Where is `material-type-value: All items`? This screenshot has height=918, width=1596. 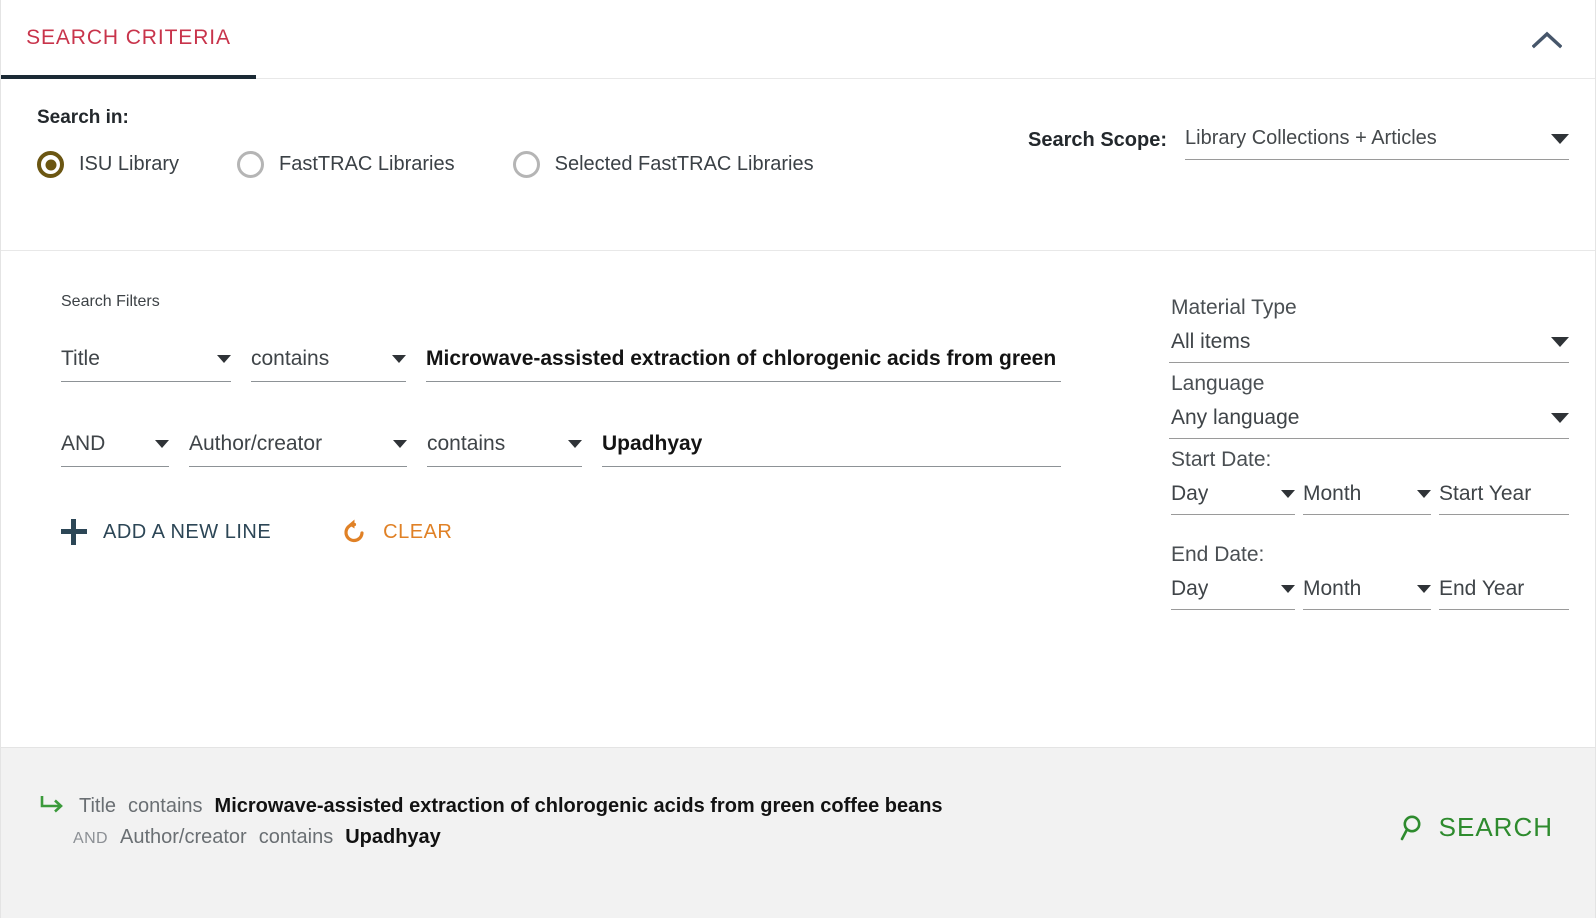
material-type-value: All items is located at coordinates (1211, 341).